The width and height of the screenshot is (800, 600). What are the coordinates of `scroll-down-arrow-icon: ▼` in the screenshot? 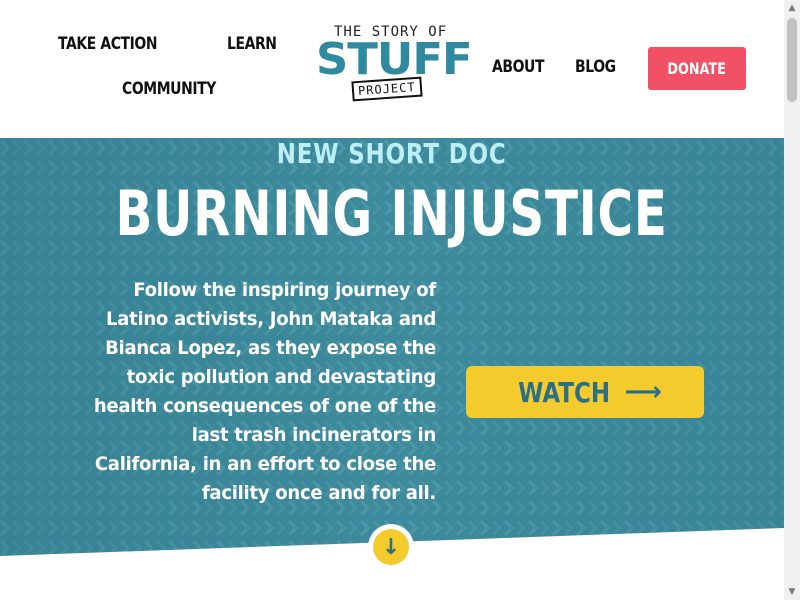 It's located at (792, 592).